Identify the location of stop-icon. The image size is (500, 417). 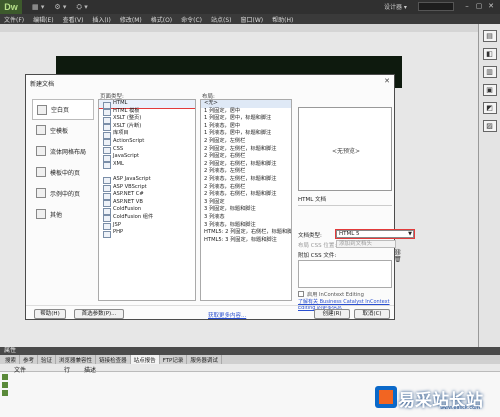
(5, 385).